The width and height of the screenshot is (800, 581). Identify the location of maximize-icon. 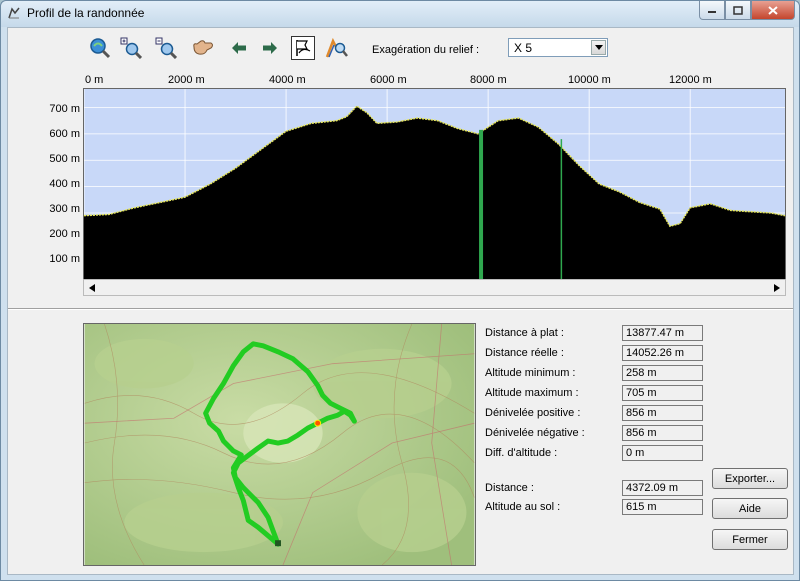
(738, 10).